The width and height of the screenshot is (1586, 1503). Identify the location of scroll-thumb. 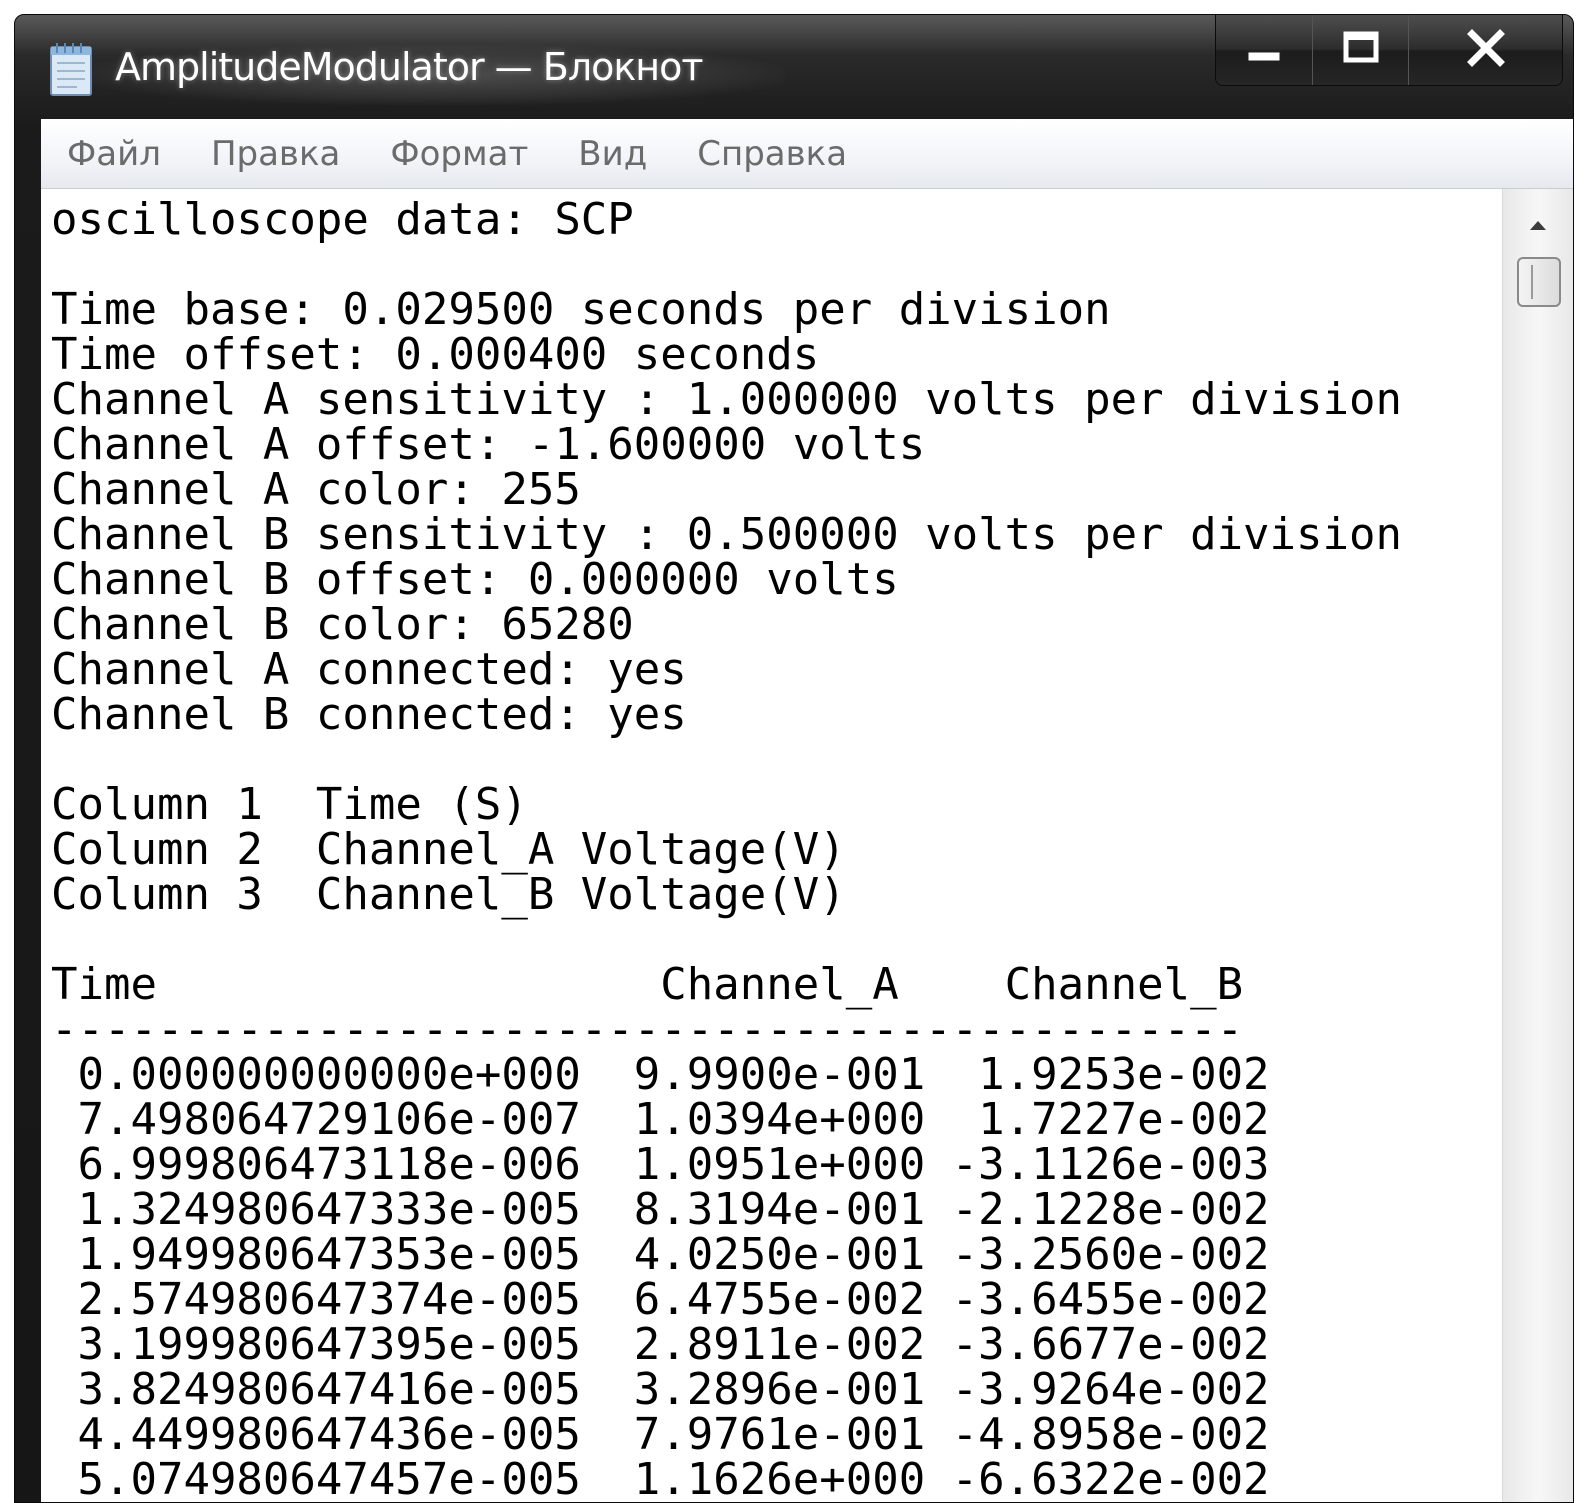
(1539, 282).